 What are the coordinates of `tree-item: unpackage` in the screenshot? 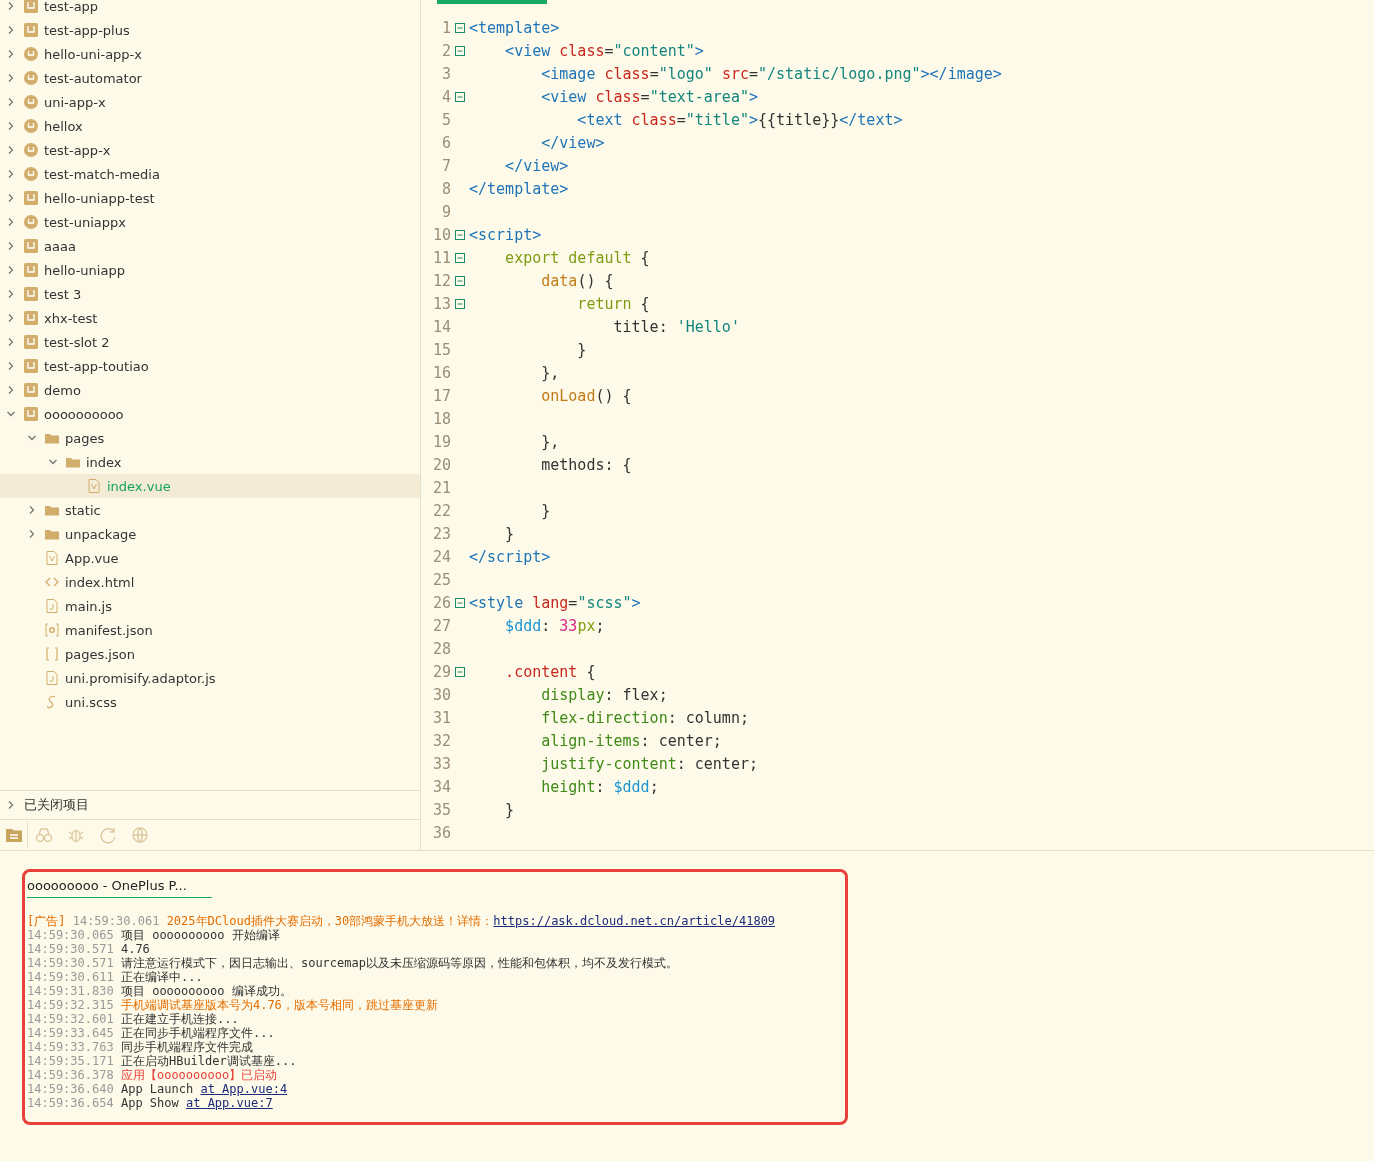 It's located at (210, 534).